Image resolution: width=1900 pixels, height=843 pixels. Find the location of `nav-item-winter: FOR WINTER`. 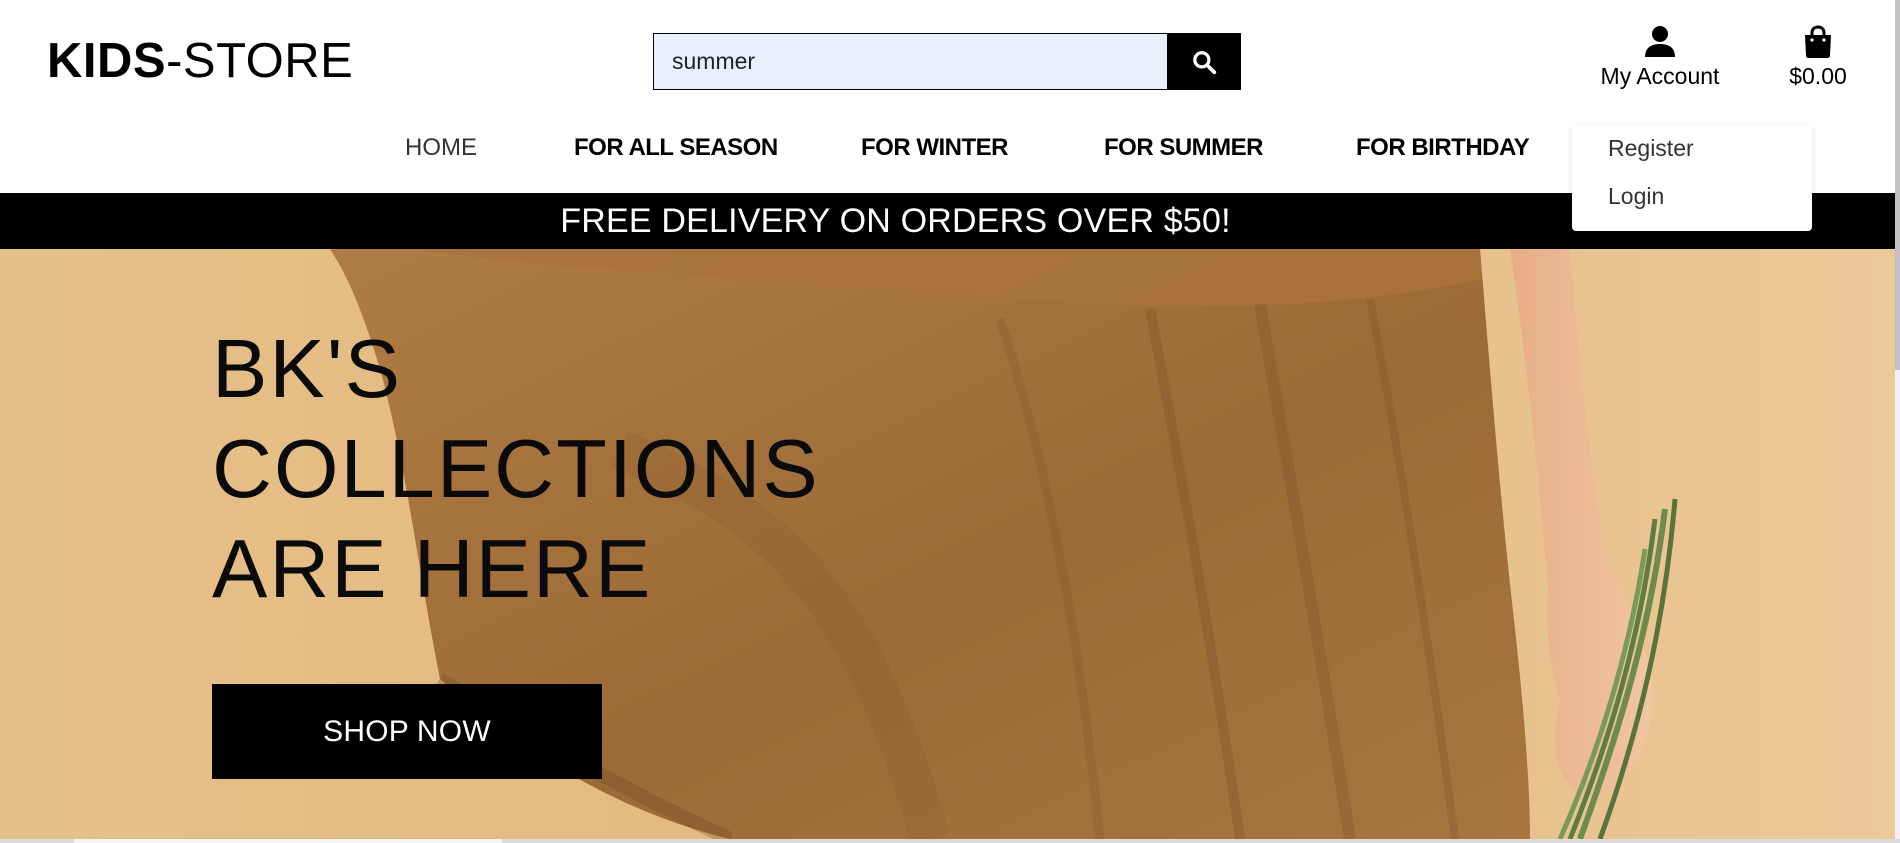

nav-item-winter: FOR WINTER is located at coordinates (934, 148).